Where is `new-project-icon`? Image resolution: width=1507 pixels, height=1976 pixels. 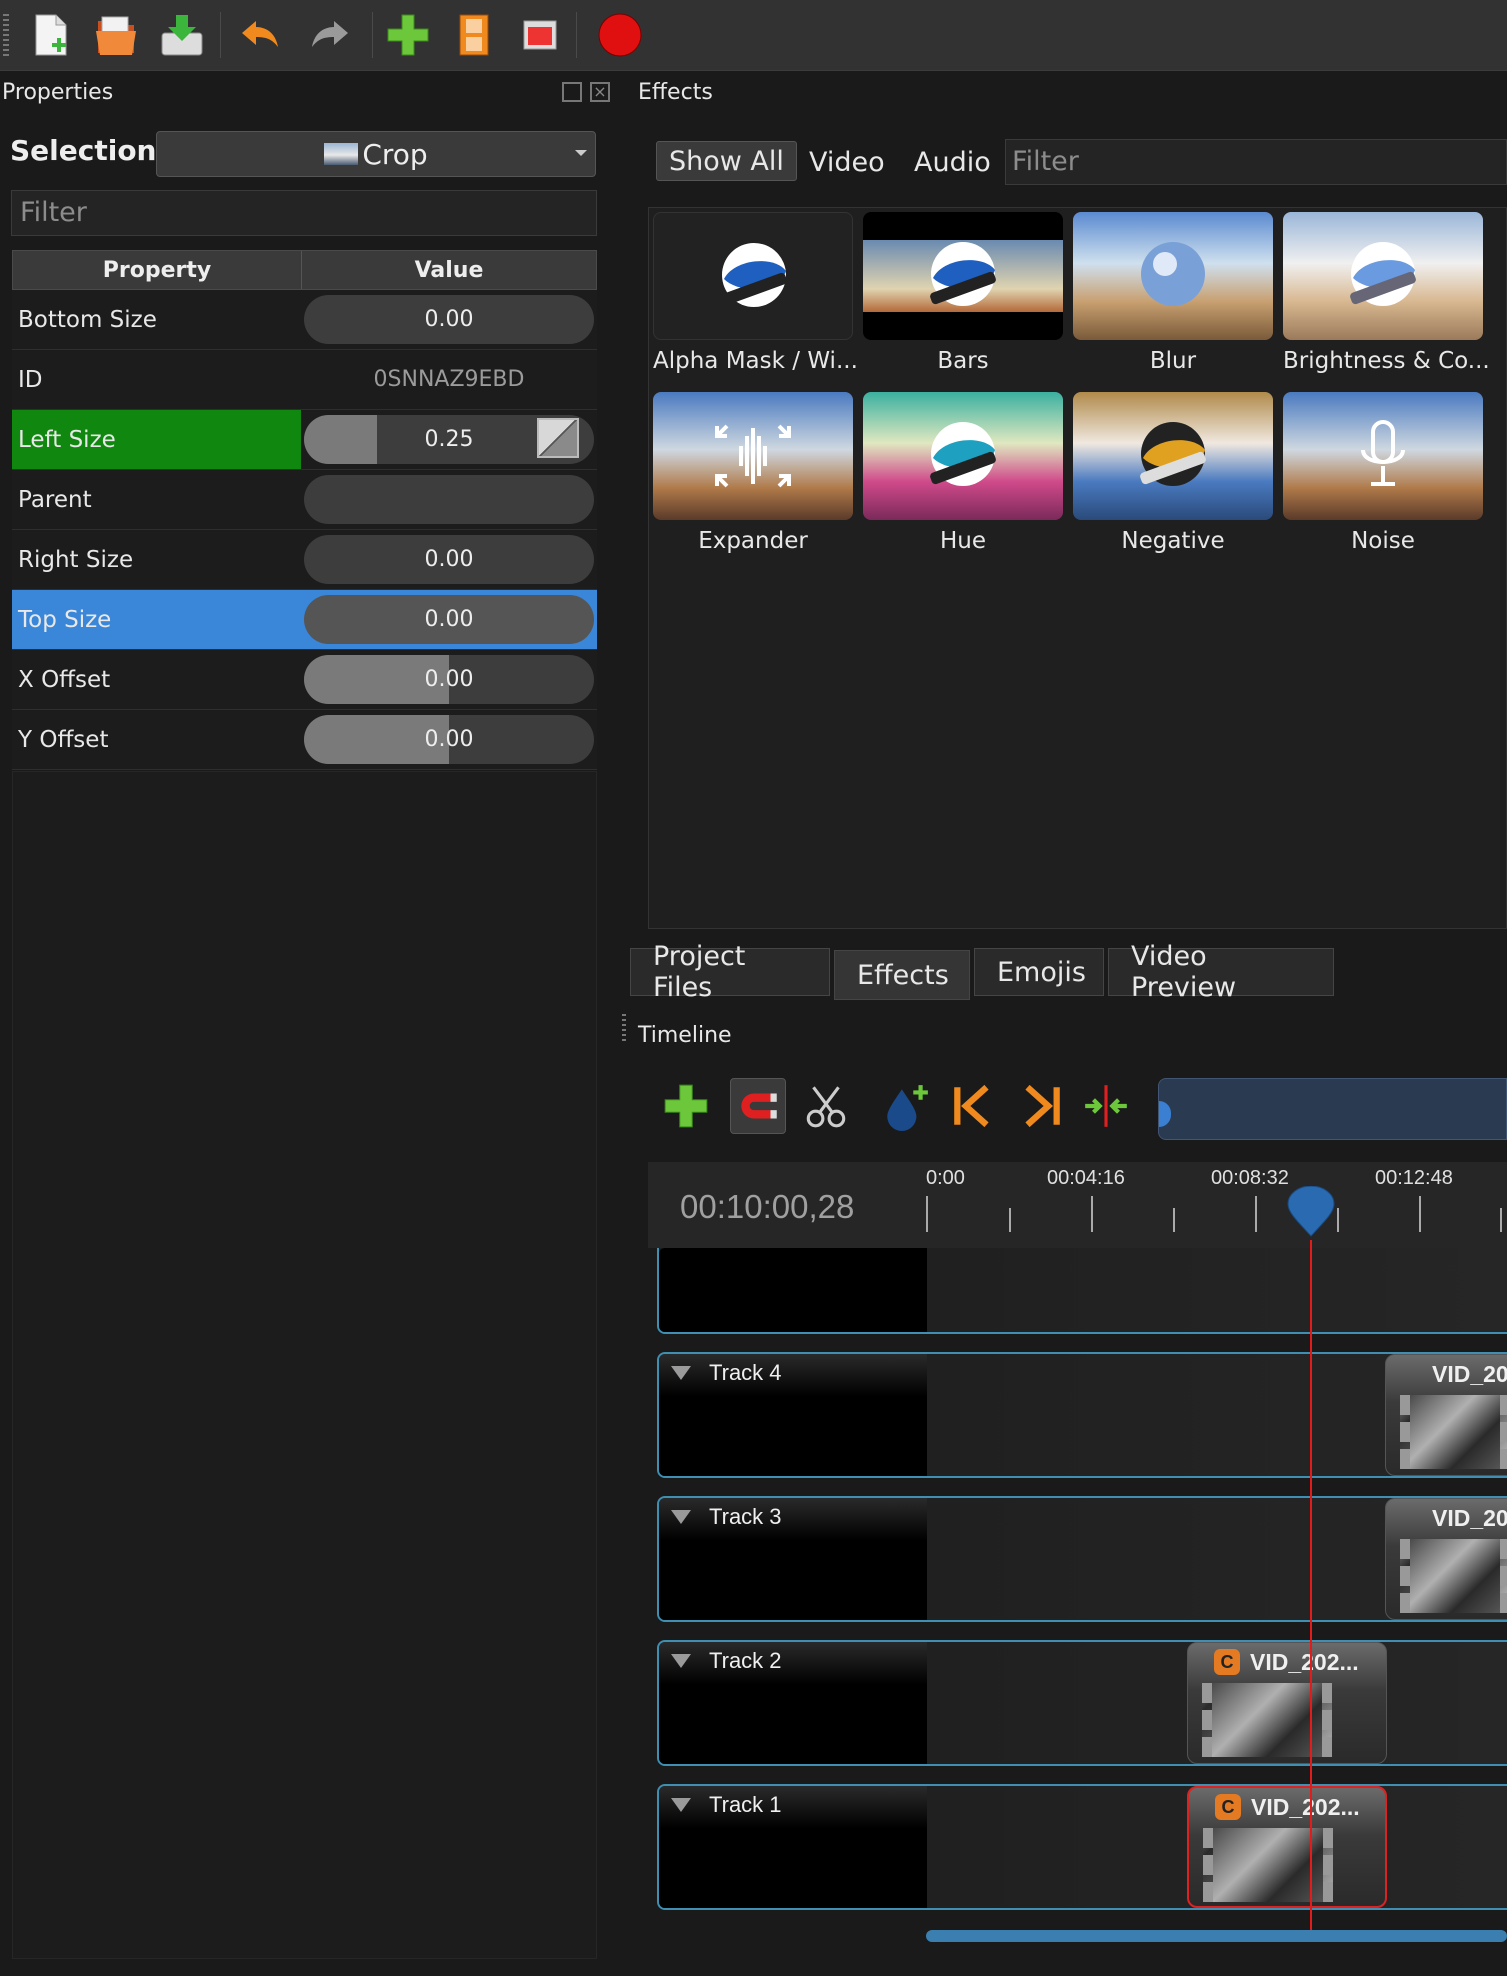
new-project-icon is located at coordinates (50, 35).